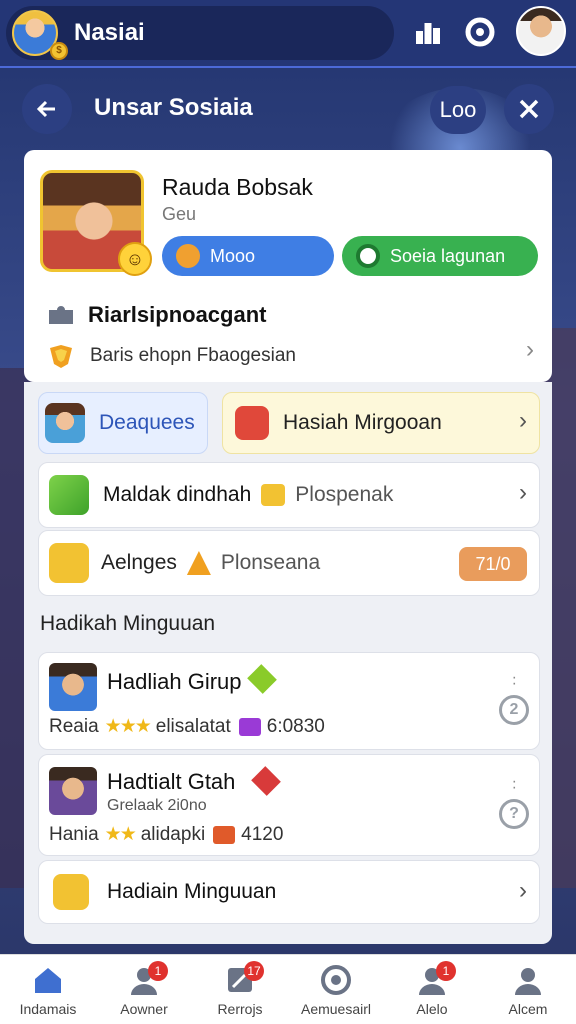 This screenshot has height=1024, width=576. I want to click on close-button, so click(529, 109).